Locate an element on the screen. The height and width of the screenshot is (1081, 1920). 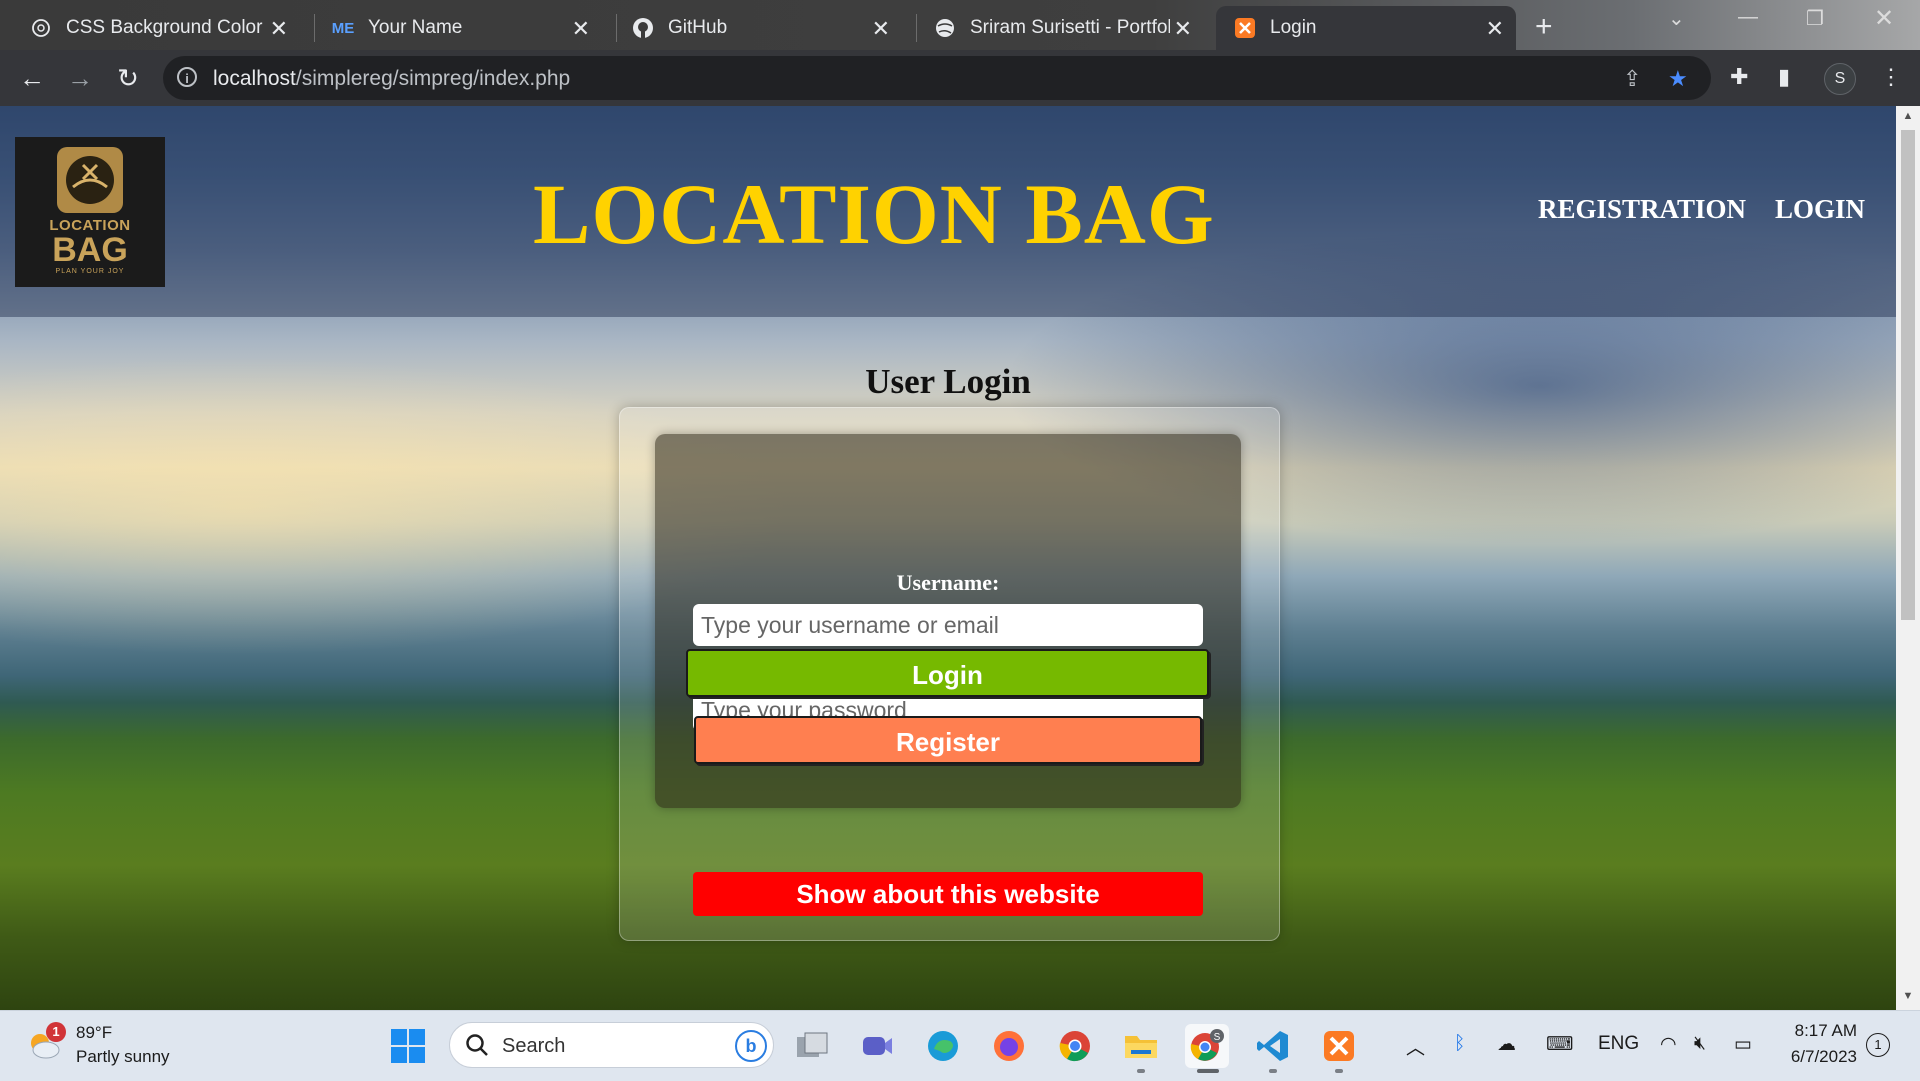
tab-title: Sriram Surisetti - Portfolio is located at coordinates (1070, 27).